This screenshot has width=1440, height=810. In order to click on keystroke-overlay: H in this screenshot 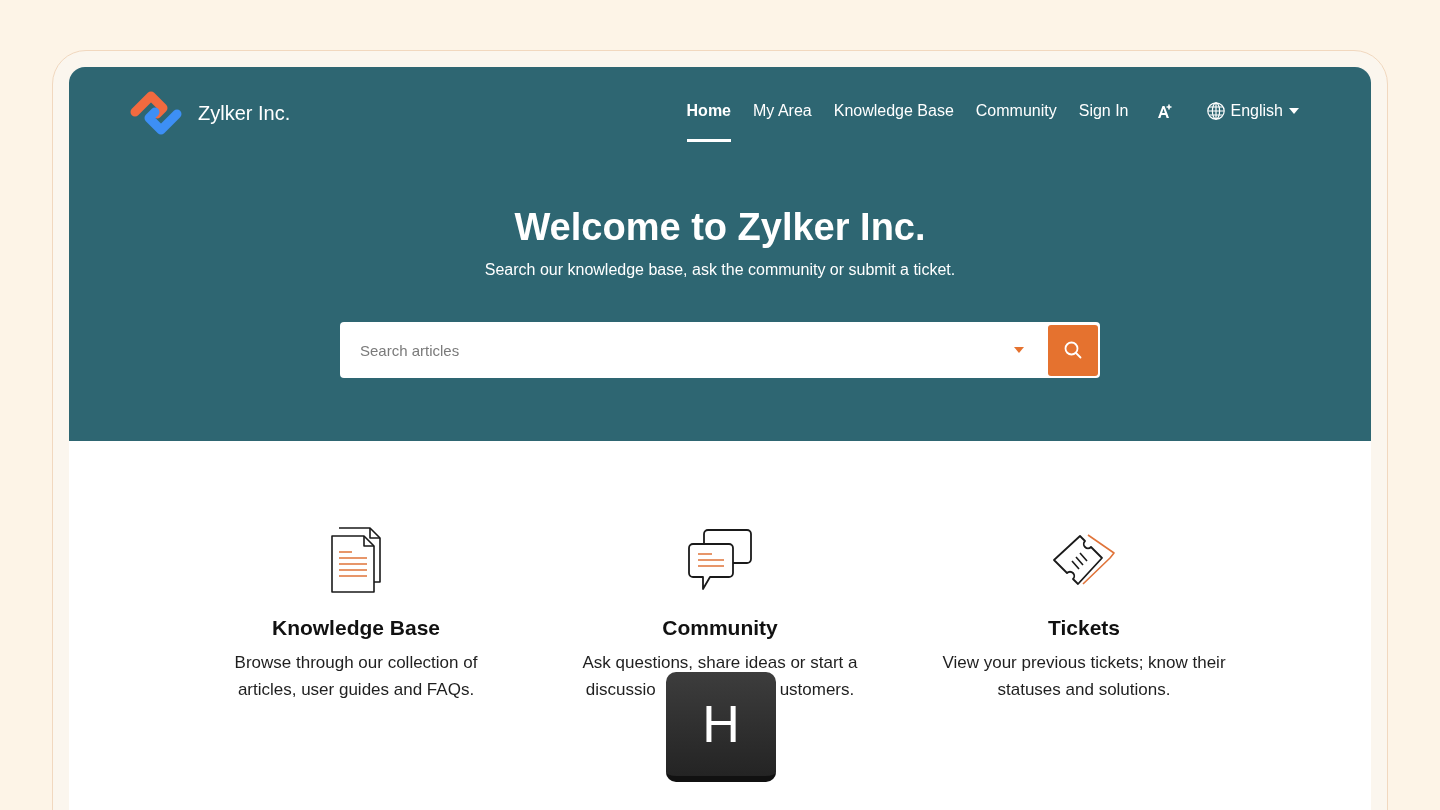, I will do `click(721, 727)`.